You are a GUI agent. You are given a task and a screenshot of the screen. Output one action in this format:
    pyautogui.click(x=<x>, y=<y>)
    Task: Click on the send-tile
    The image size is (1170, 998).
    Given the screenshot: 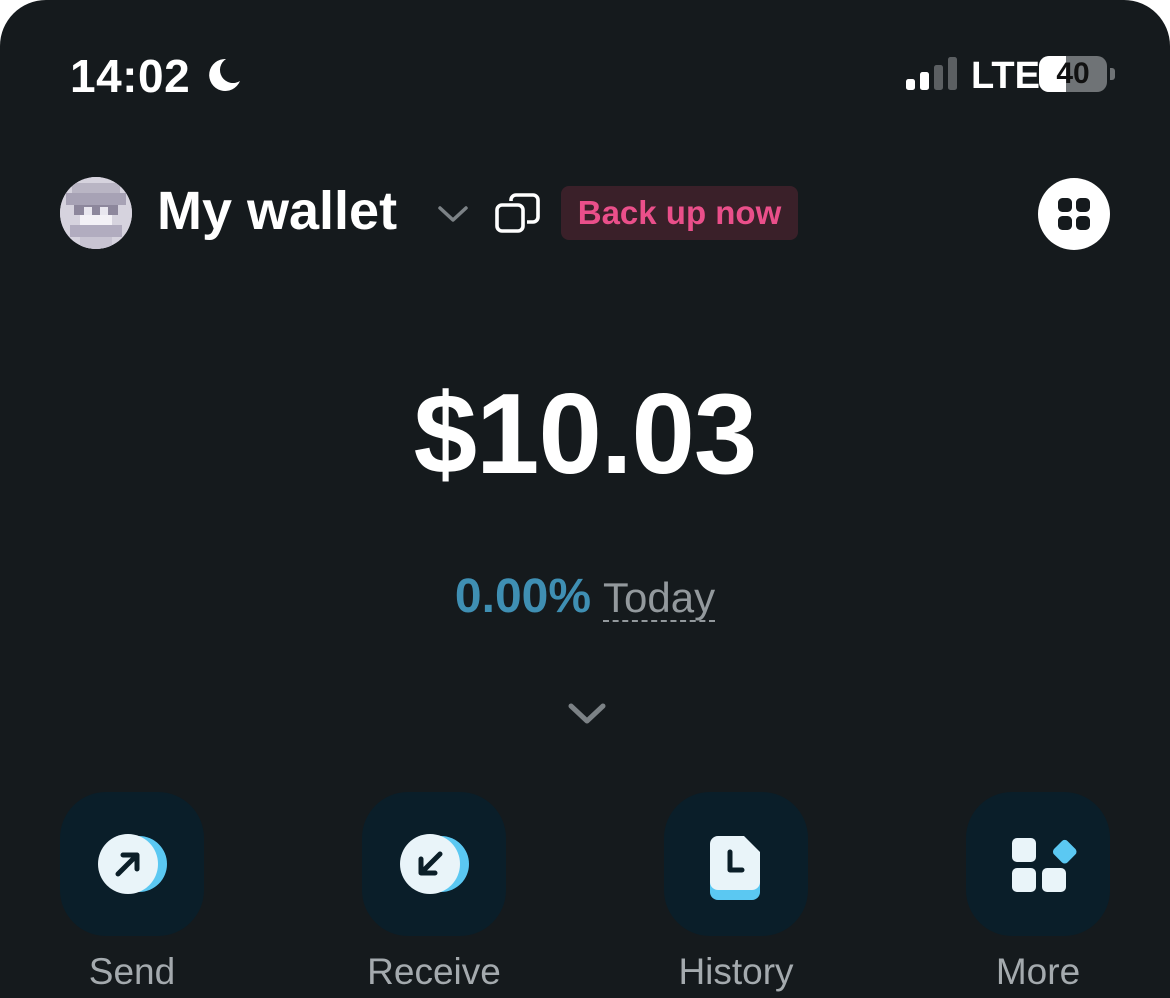 What is the action you would take?
    pyautogui.click(x=132, y=864)
    